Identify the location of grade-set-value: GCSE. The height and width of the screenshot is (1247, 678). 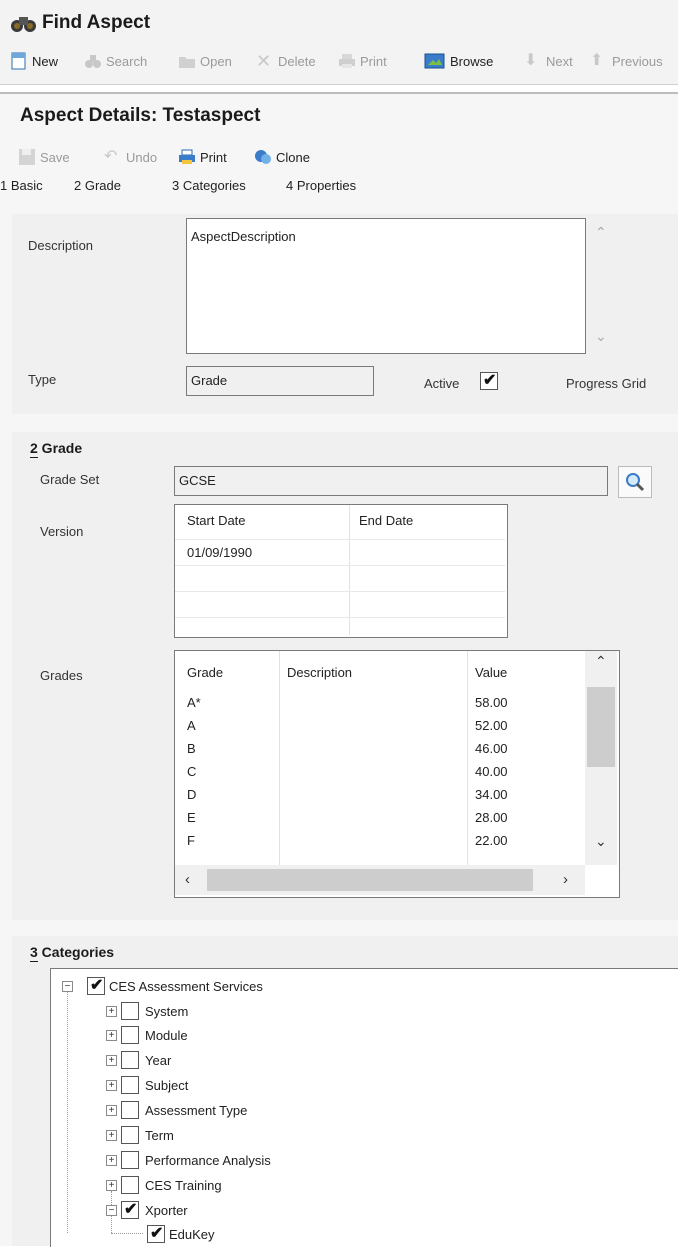
(197, 480).